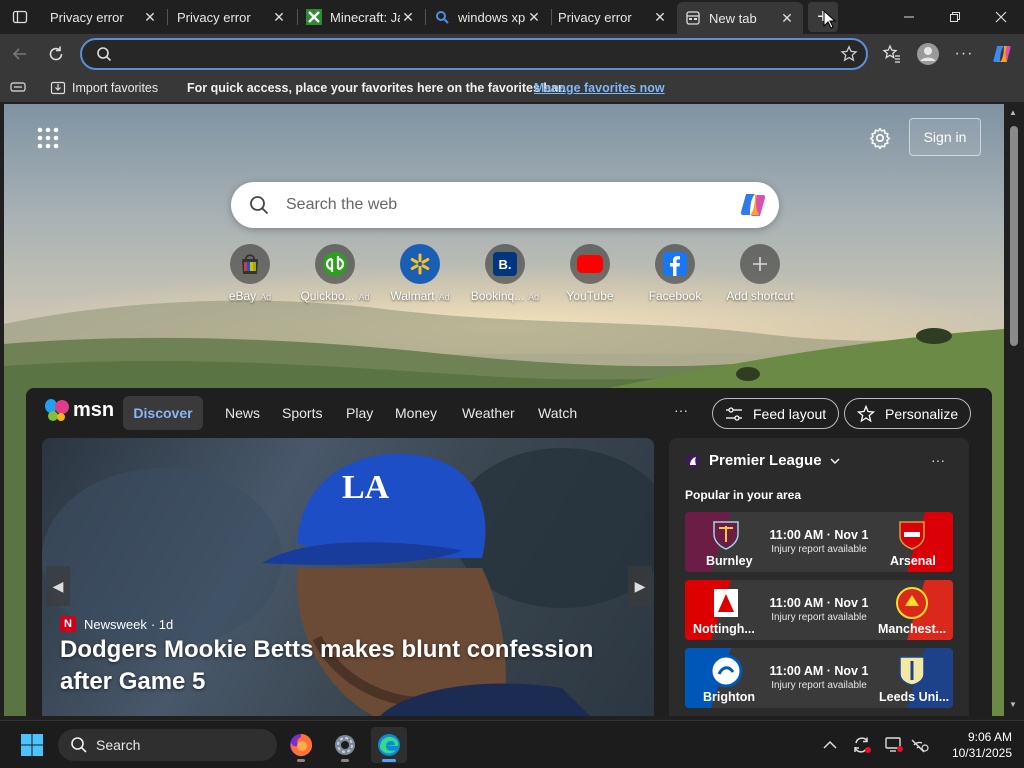 The height and width of the screenshot is (768, 1024). I want to click on feed-layout-label: Feed layout, so click(790, 413).